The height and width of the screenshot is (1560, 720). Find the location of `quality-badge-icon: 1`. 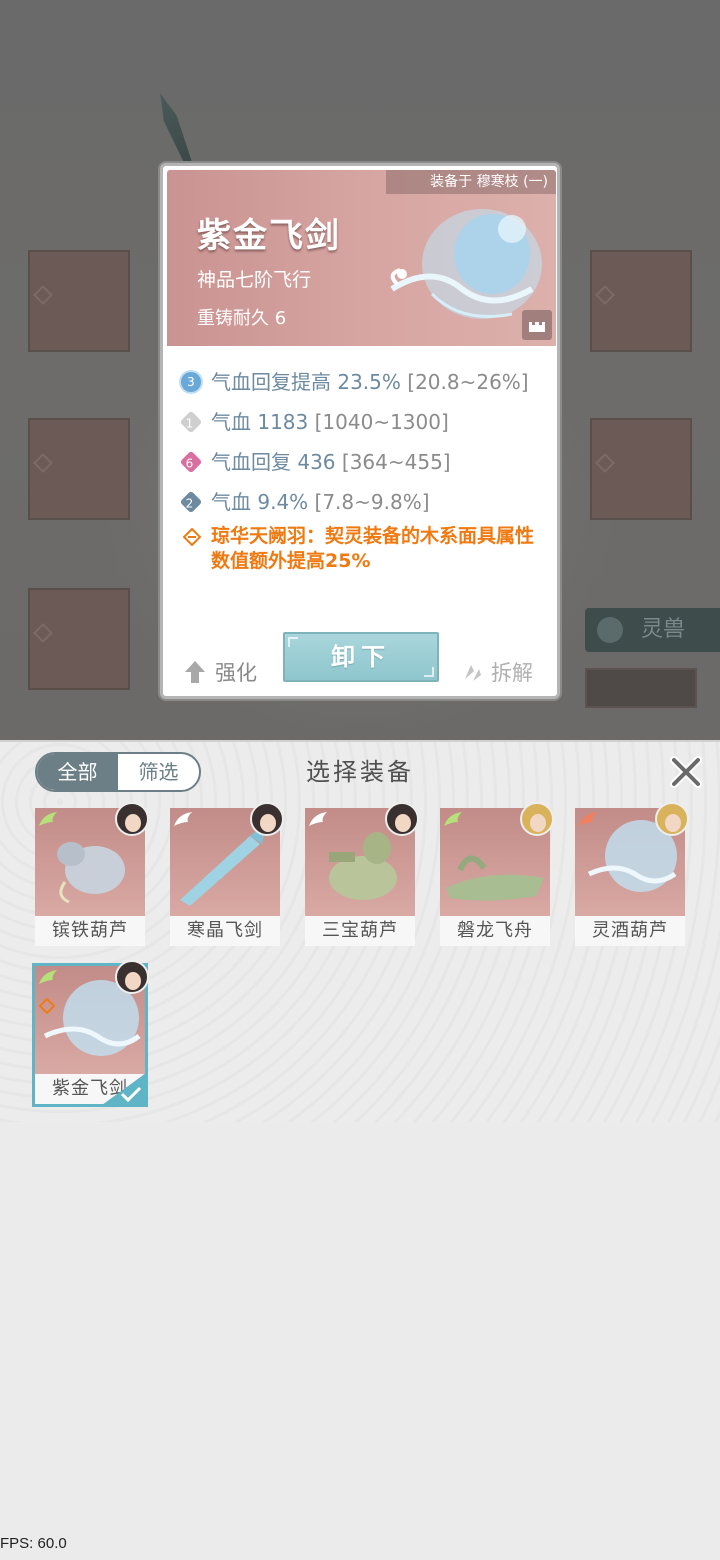

quality-badge-icon: 1 is located at coordinates (191, 422).